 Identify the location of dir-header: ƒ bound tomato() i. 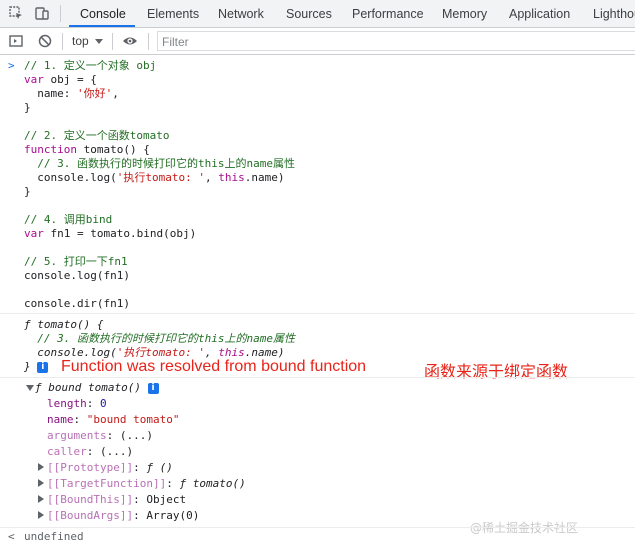
(97, 388).